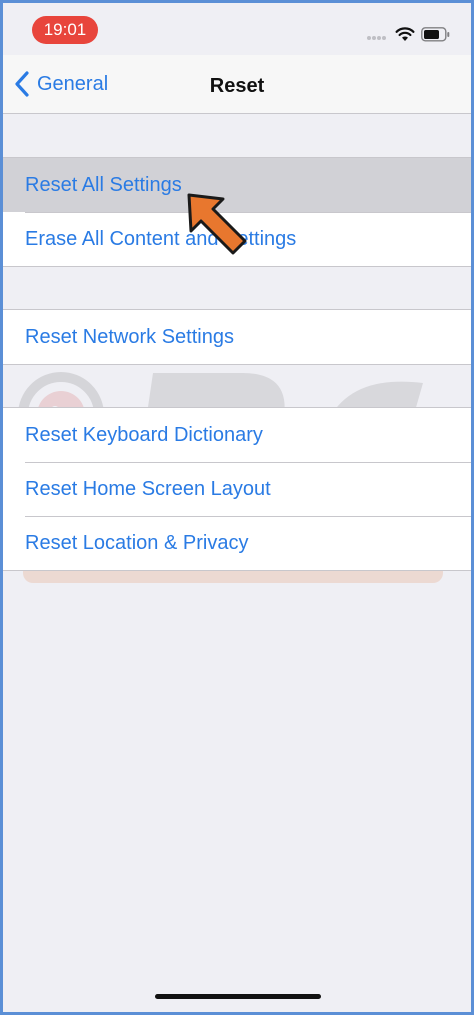  Describe the element at coordinates (237, 29) in the screenshot. I see `status-bar: 19:01` at that location.